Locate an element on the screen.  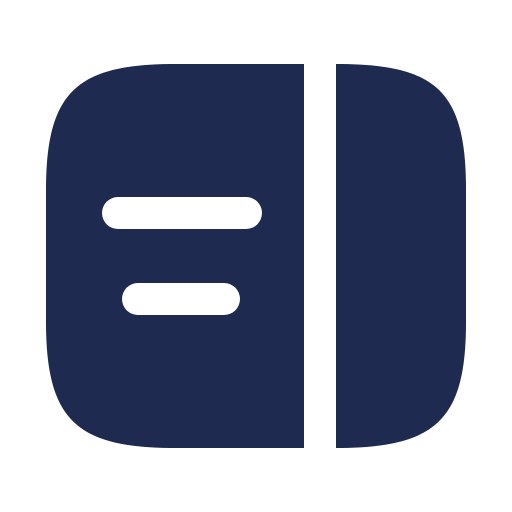
text-line-short is located at coordinates (181, 299).